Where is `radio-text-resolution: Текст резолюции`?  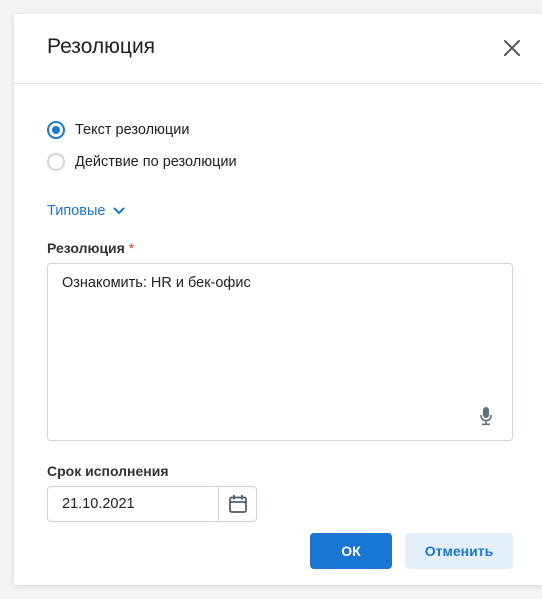 radio-text-resolution: Текст резолюции is located at coordinates (118, 130).